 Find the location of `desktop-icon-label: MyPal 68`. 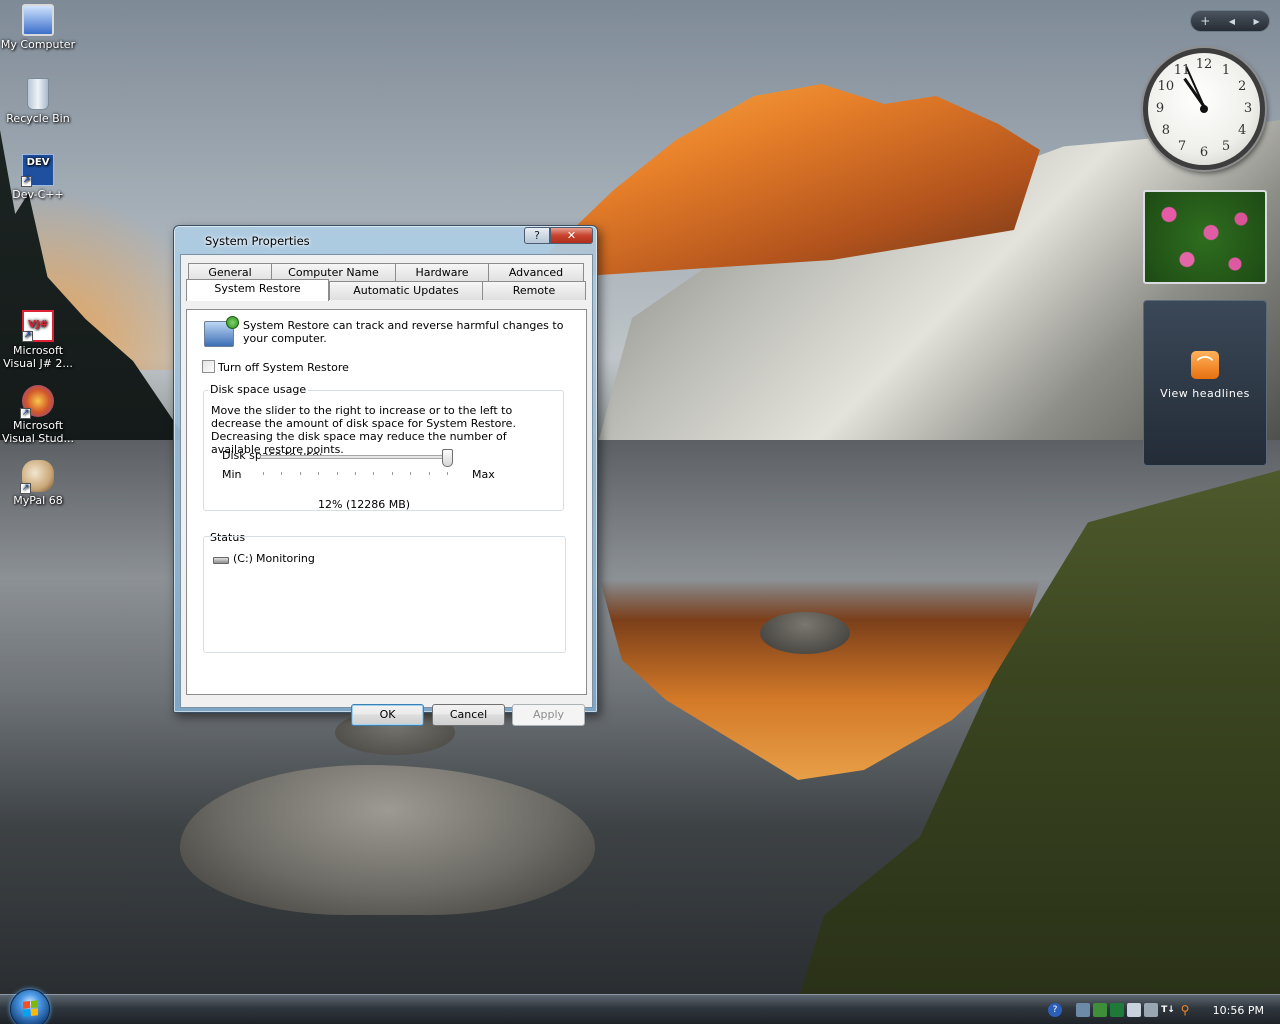

desktop-icon-label: MyPal 68 is located at coordinates (38, 500).